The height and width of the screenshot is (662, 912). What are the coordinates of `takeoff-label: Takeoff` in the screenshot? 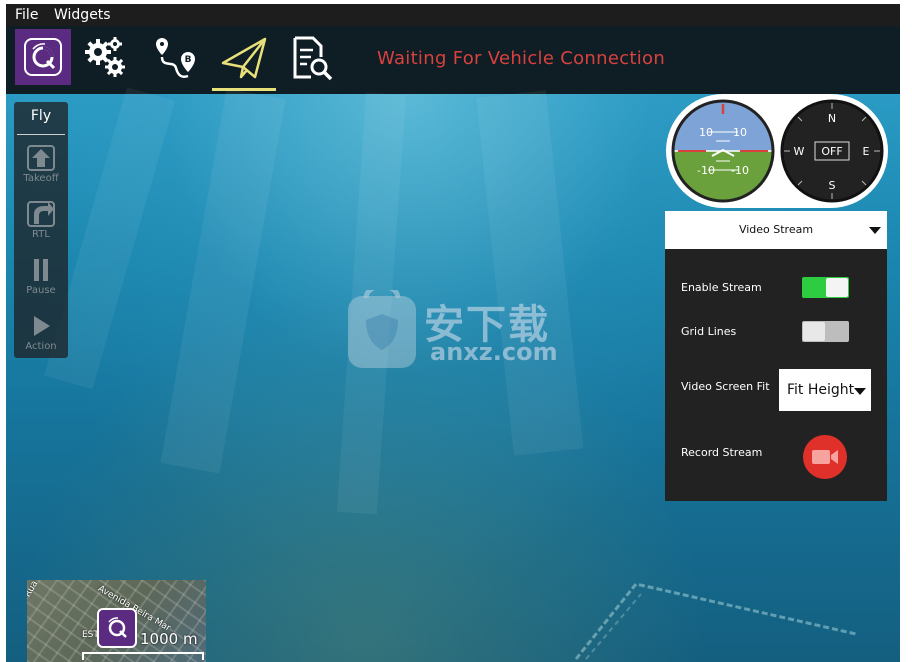 It's located at (41, 178).